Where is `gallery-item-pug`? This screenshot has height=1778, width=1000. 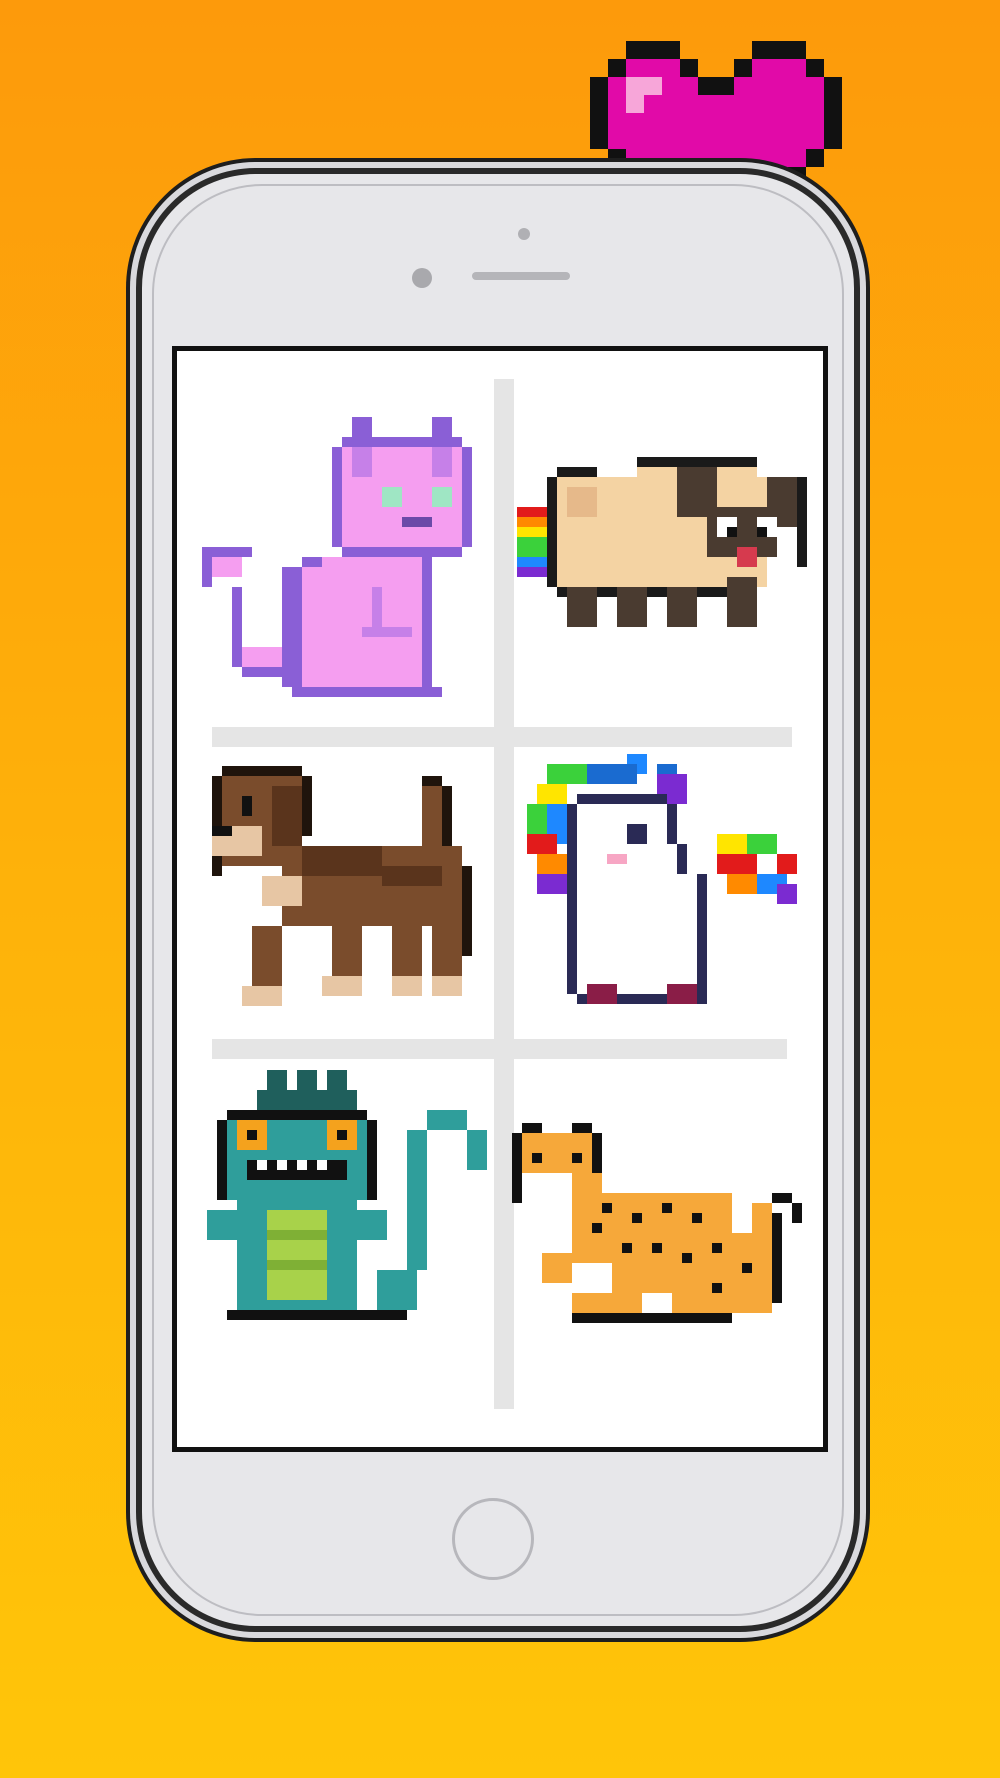 gallery-item-pug is located at coordinates (667, 552).